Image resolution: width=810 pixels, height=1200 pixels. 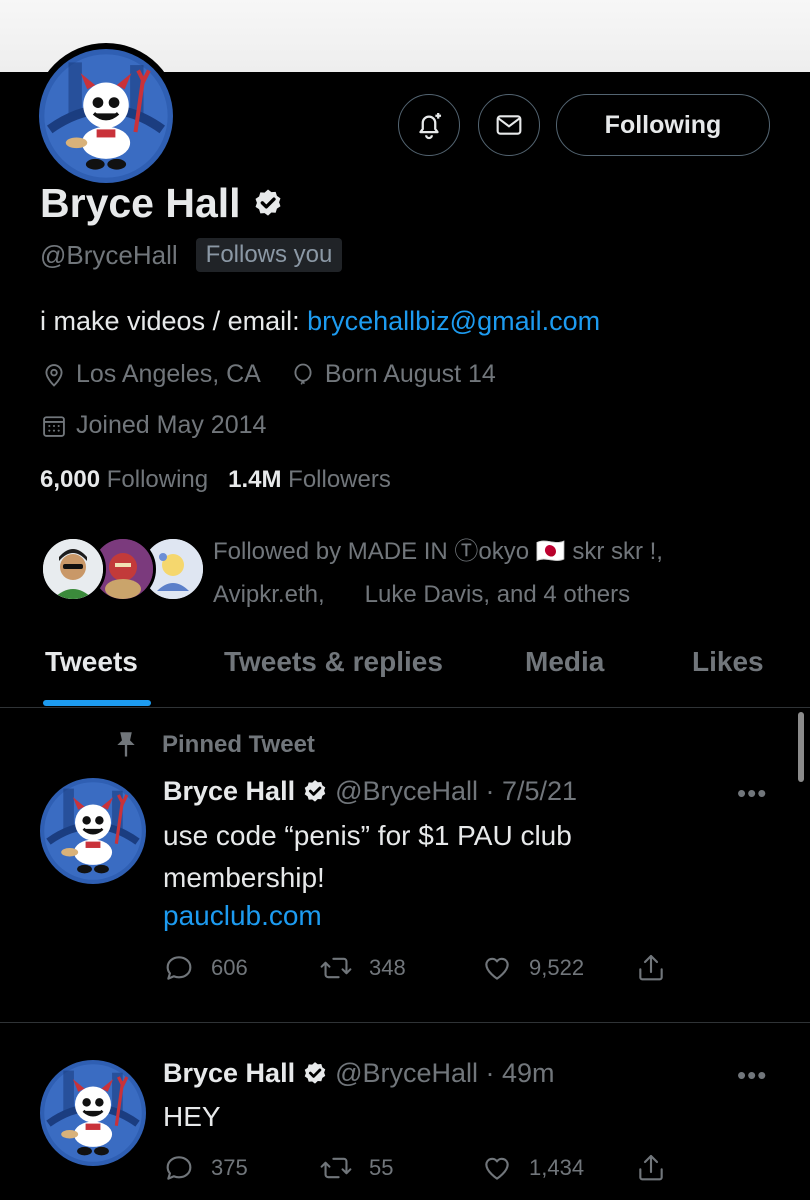 I want to click on balloon-icon, so click(x=303, y=374).